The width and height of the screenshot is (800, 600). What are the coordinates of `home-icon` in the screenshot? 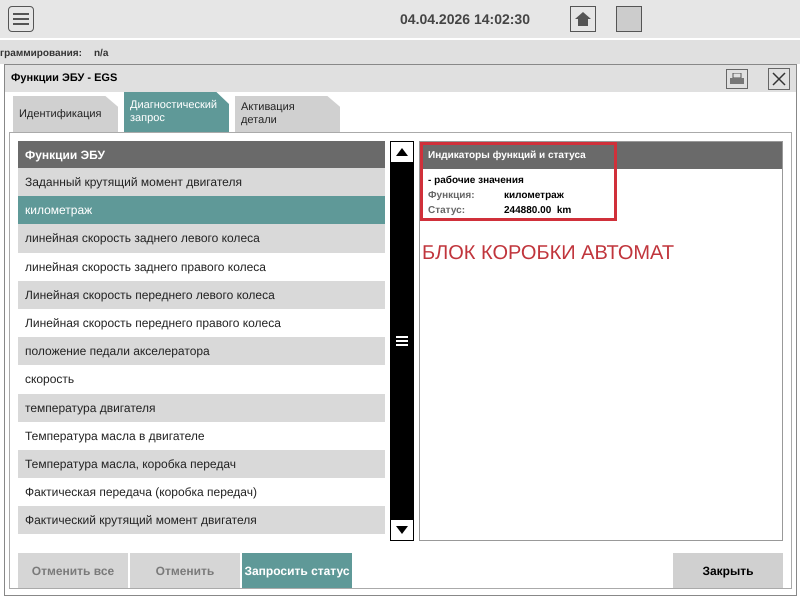 It's located at (583, 19).